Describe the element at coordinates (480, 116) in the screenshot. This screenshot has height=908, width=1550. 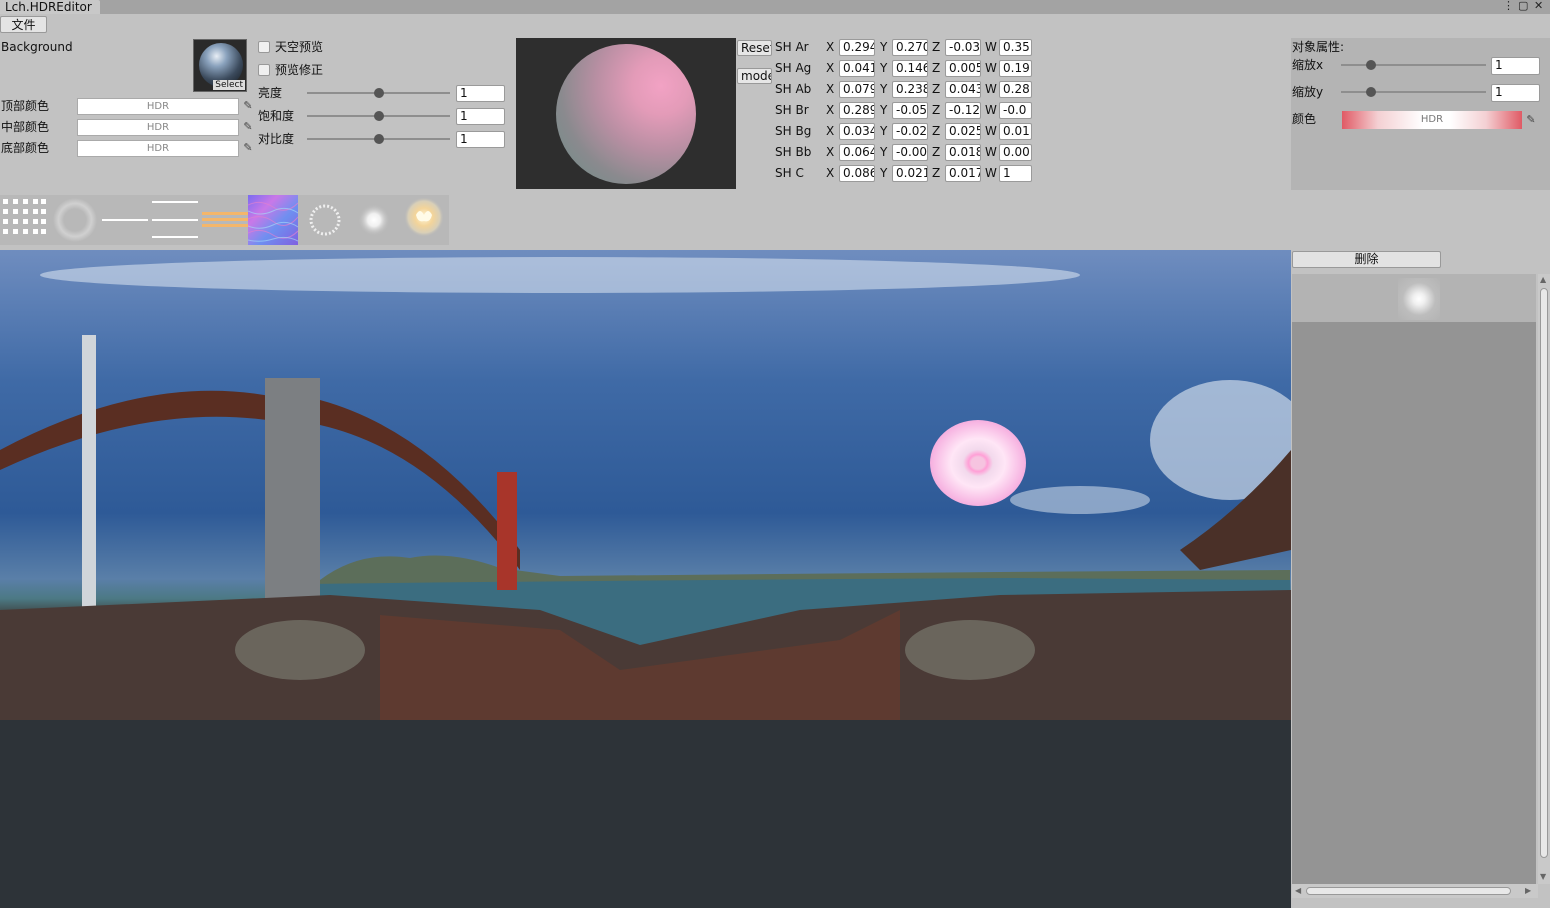
I see `saturation-input: 1` at that location.